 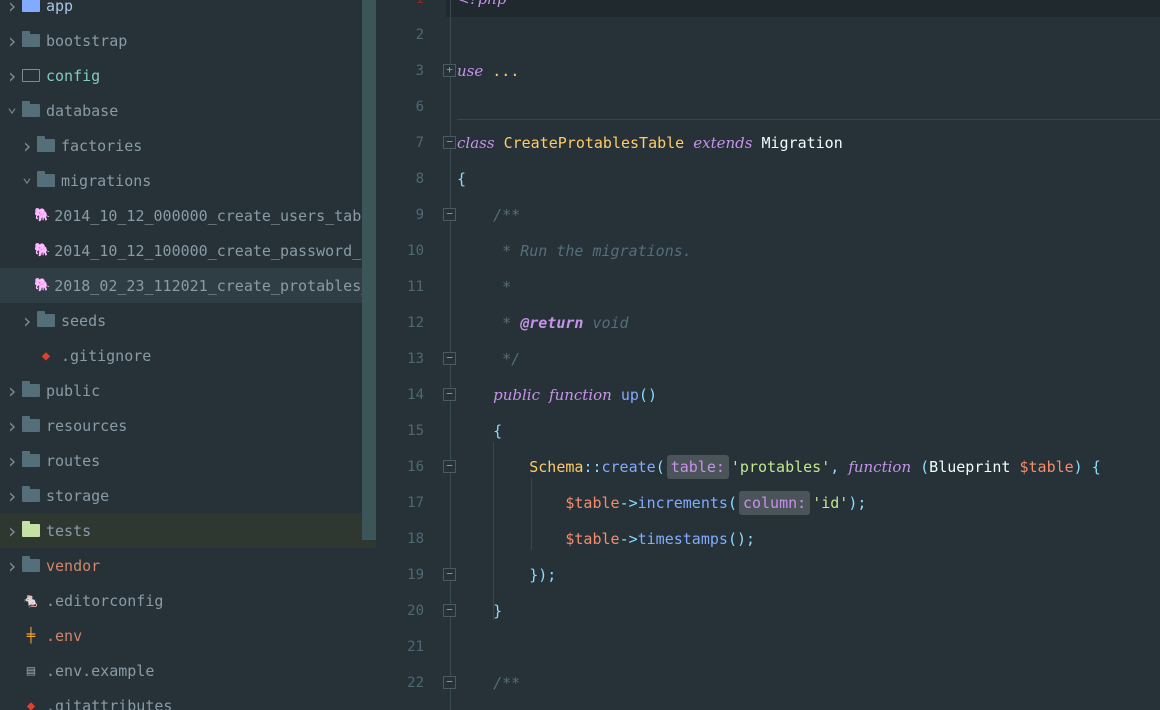 What do you see at coordinates (188, 670) in the screenshot?
I see `tree-item: ▤ .env.example` at bounding box center [188, 670].